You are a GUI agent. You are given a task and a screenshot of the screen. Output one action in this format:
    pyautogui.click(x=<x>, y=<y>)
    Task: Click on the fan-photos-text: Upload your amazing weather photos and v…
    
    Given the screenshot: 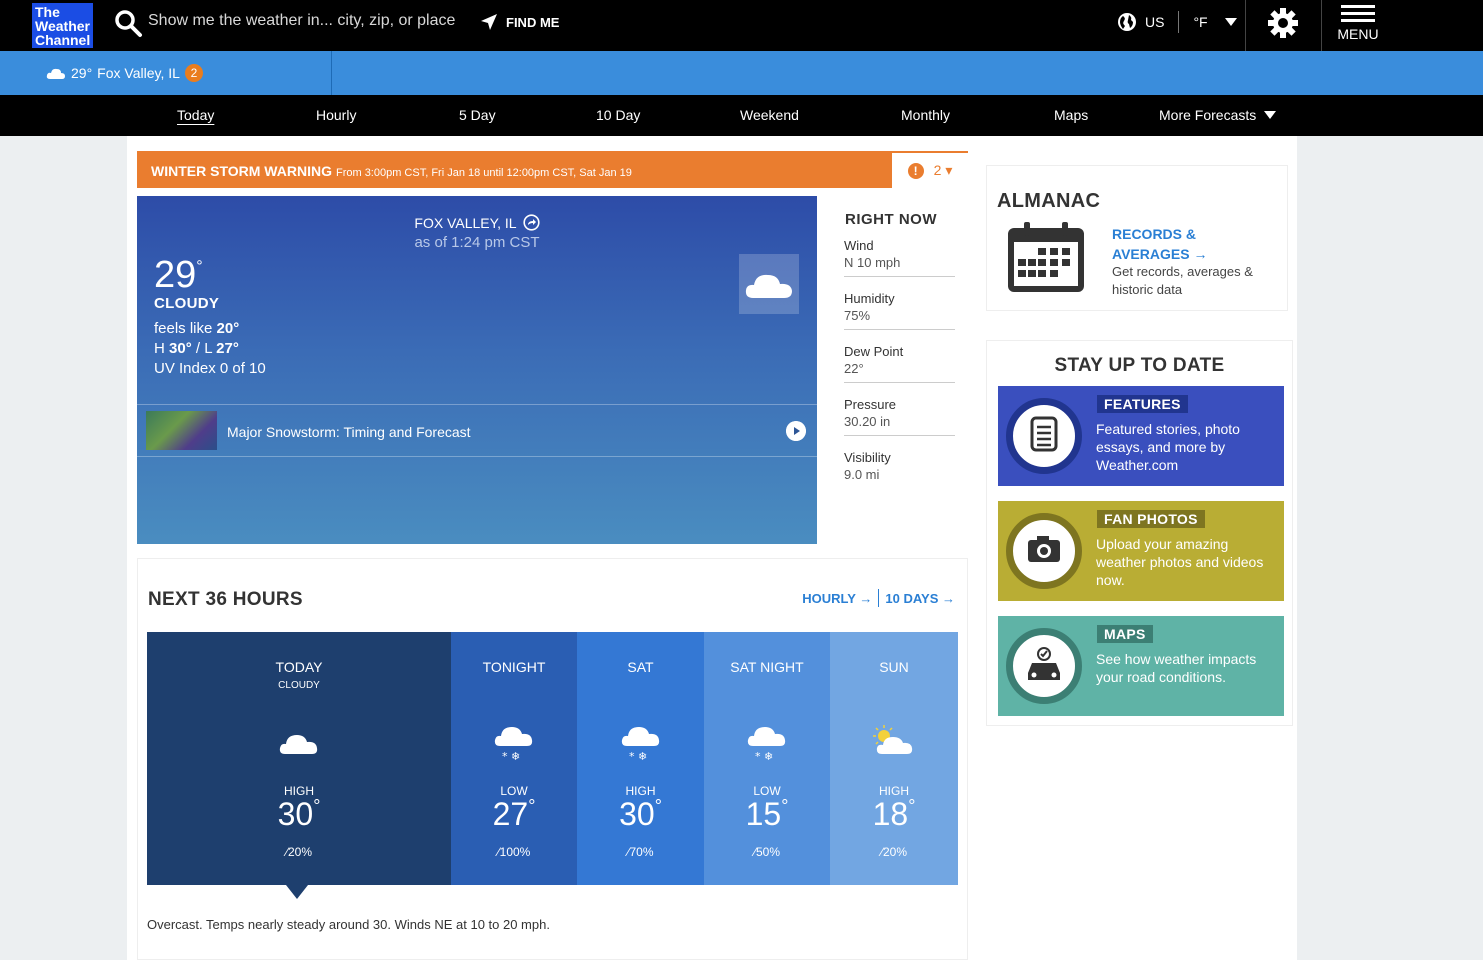 What is the action you would take?
    pyautogui.click(x=1180, y=562)
    